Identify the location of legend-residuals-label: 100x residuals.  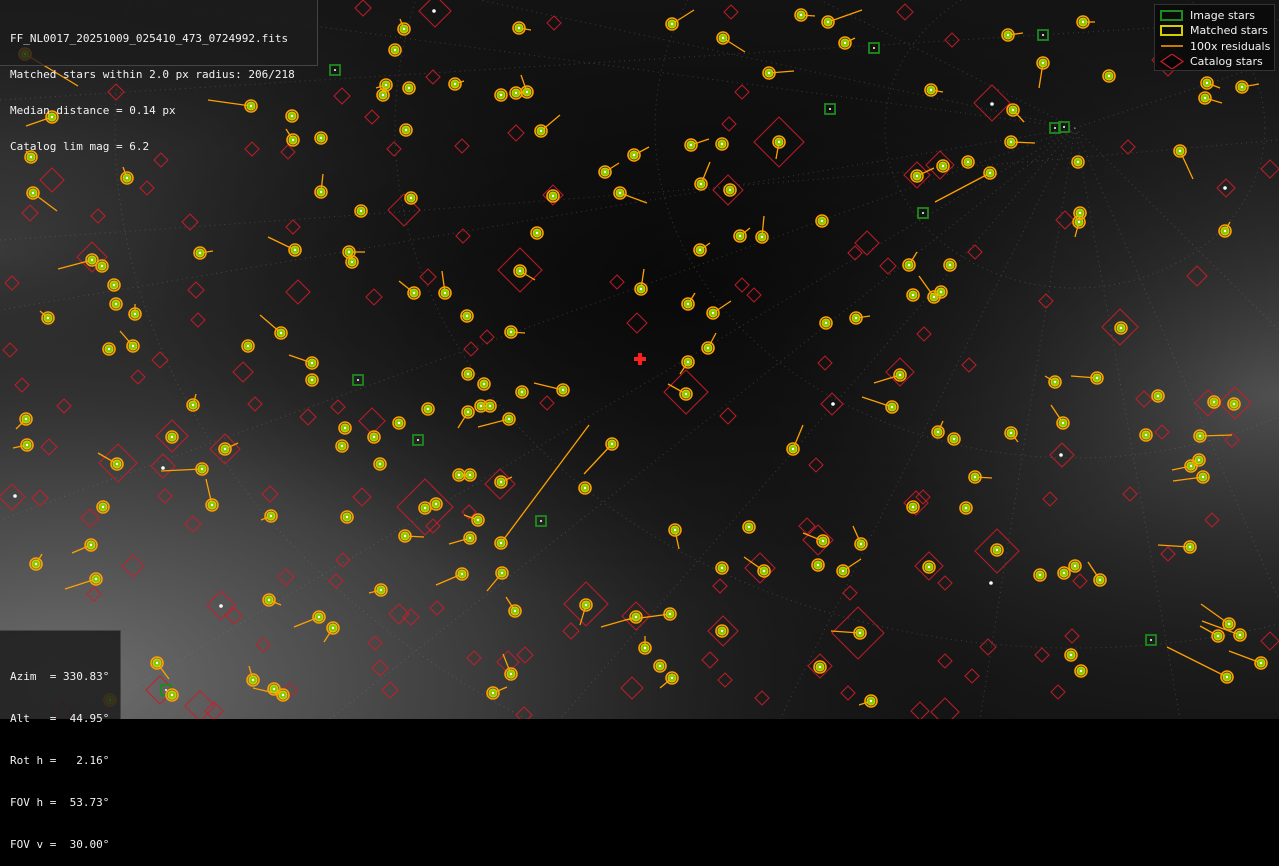
(1230, 46).